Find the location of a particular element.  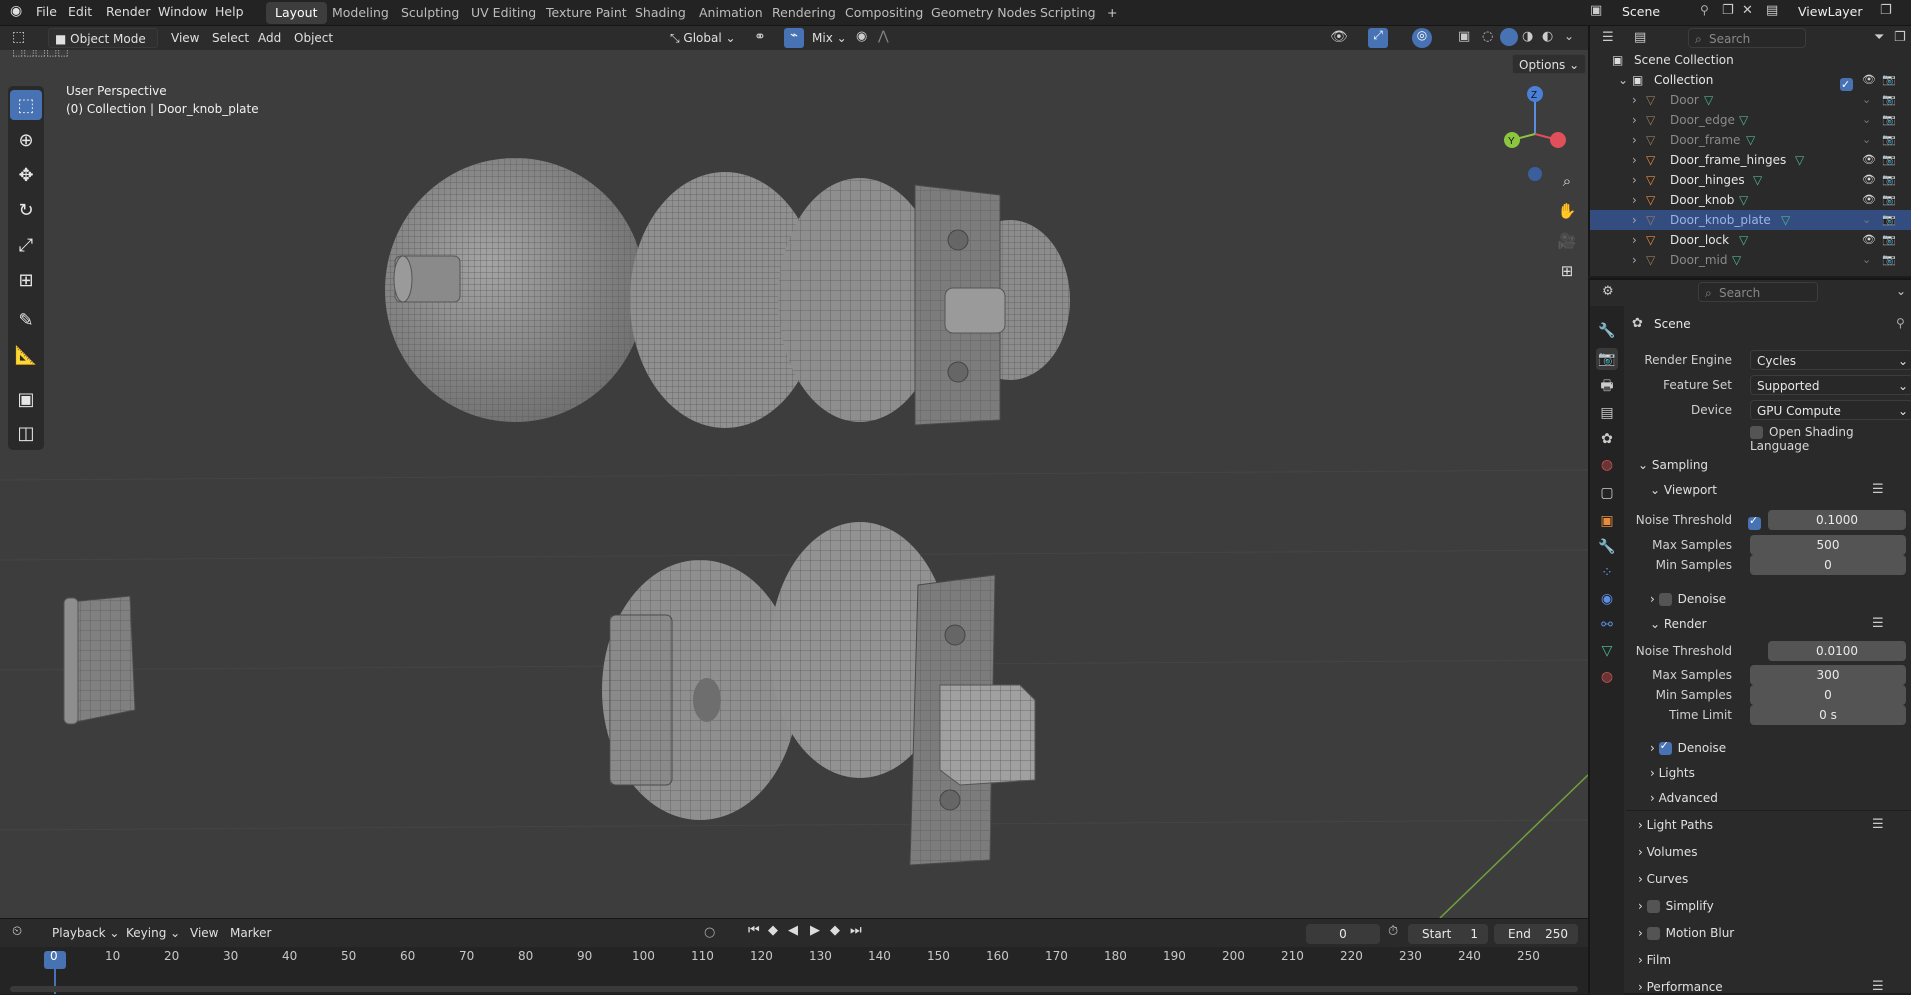

new-scene-icon: ❐ is located at coordinates (1728, 10).